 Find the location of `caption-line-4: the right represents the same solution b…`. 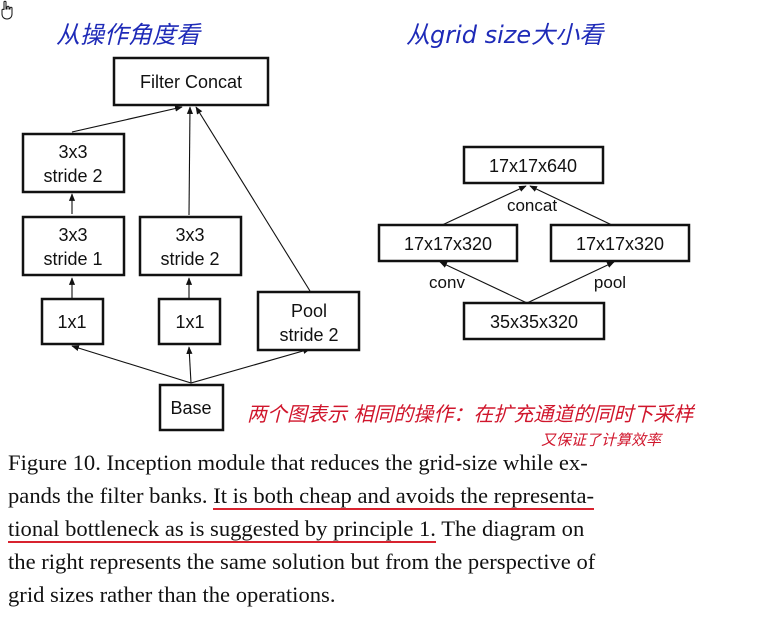

caption-line-4: the right represents the same solution b… is located at coordinates (302, 561).